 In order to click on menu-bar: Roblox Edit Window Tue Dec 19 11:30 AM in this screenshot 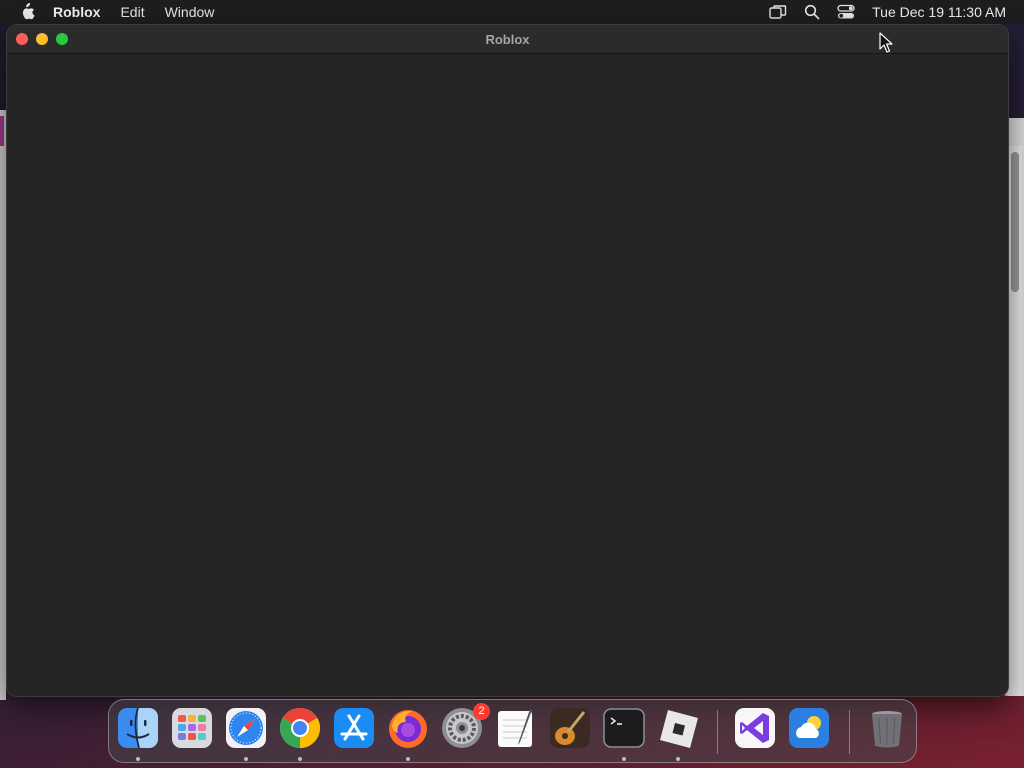, I will do `click(512, 12)`.